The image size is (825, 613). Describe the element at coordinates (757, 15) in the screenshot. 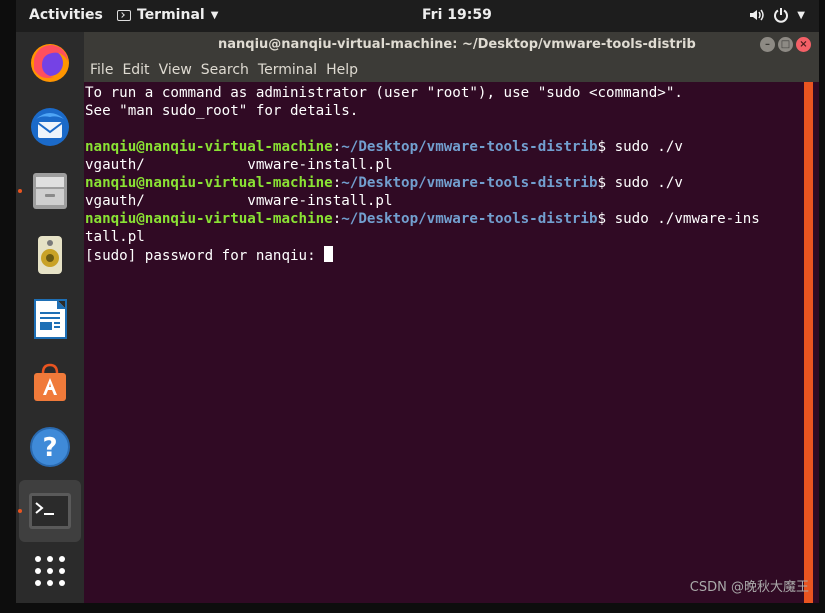

I see `volume-icon` at that location.